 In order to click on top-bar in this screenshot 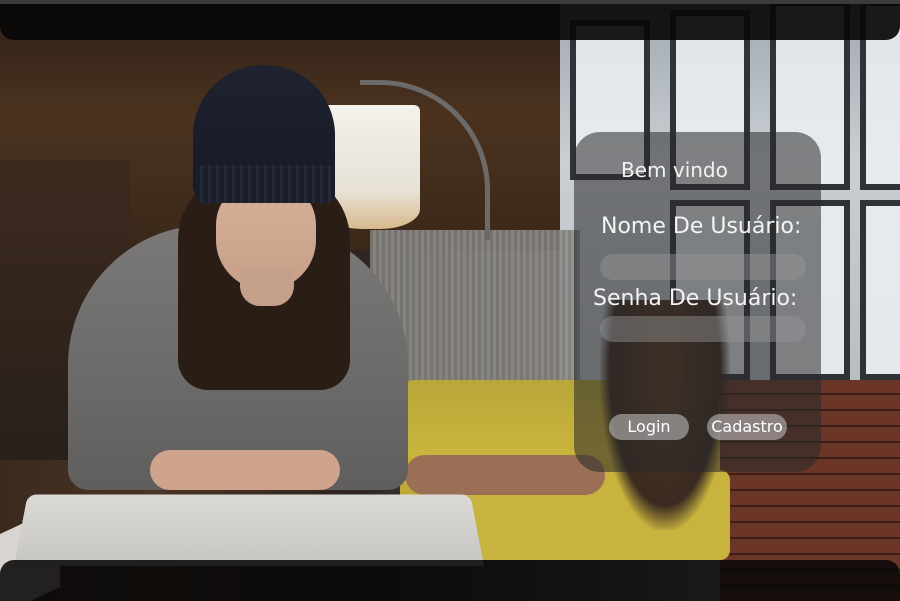, I will do `click(450, 22)`.